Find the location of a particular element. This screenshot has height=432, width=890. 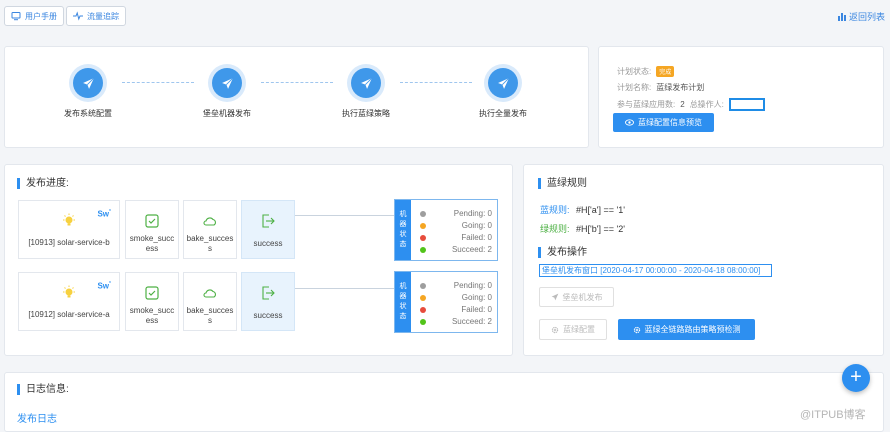

log-title: 日志信息: is located at coordinates (43, 389).